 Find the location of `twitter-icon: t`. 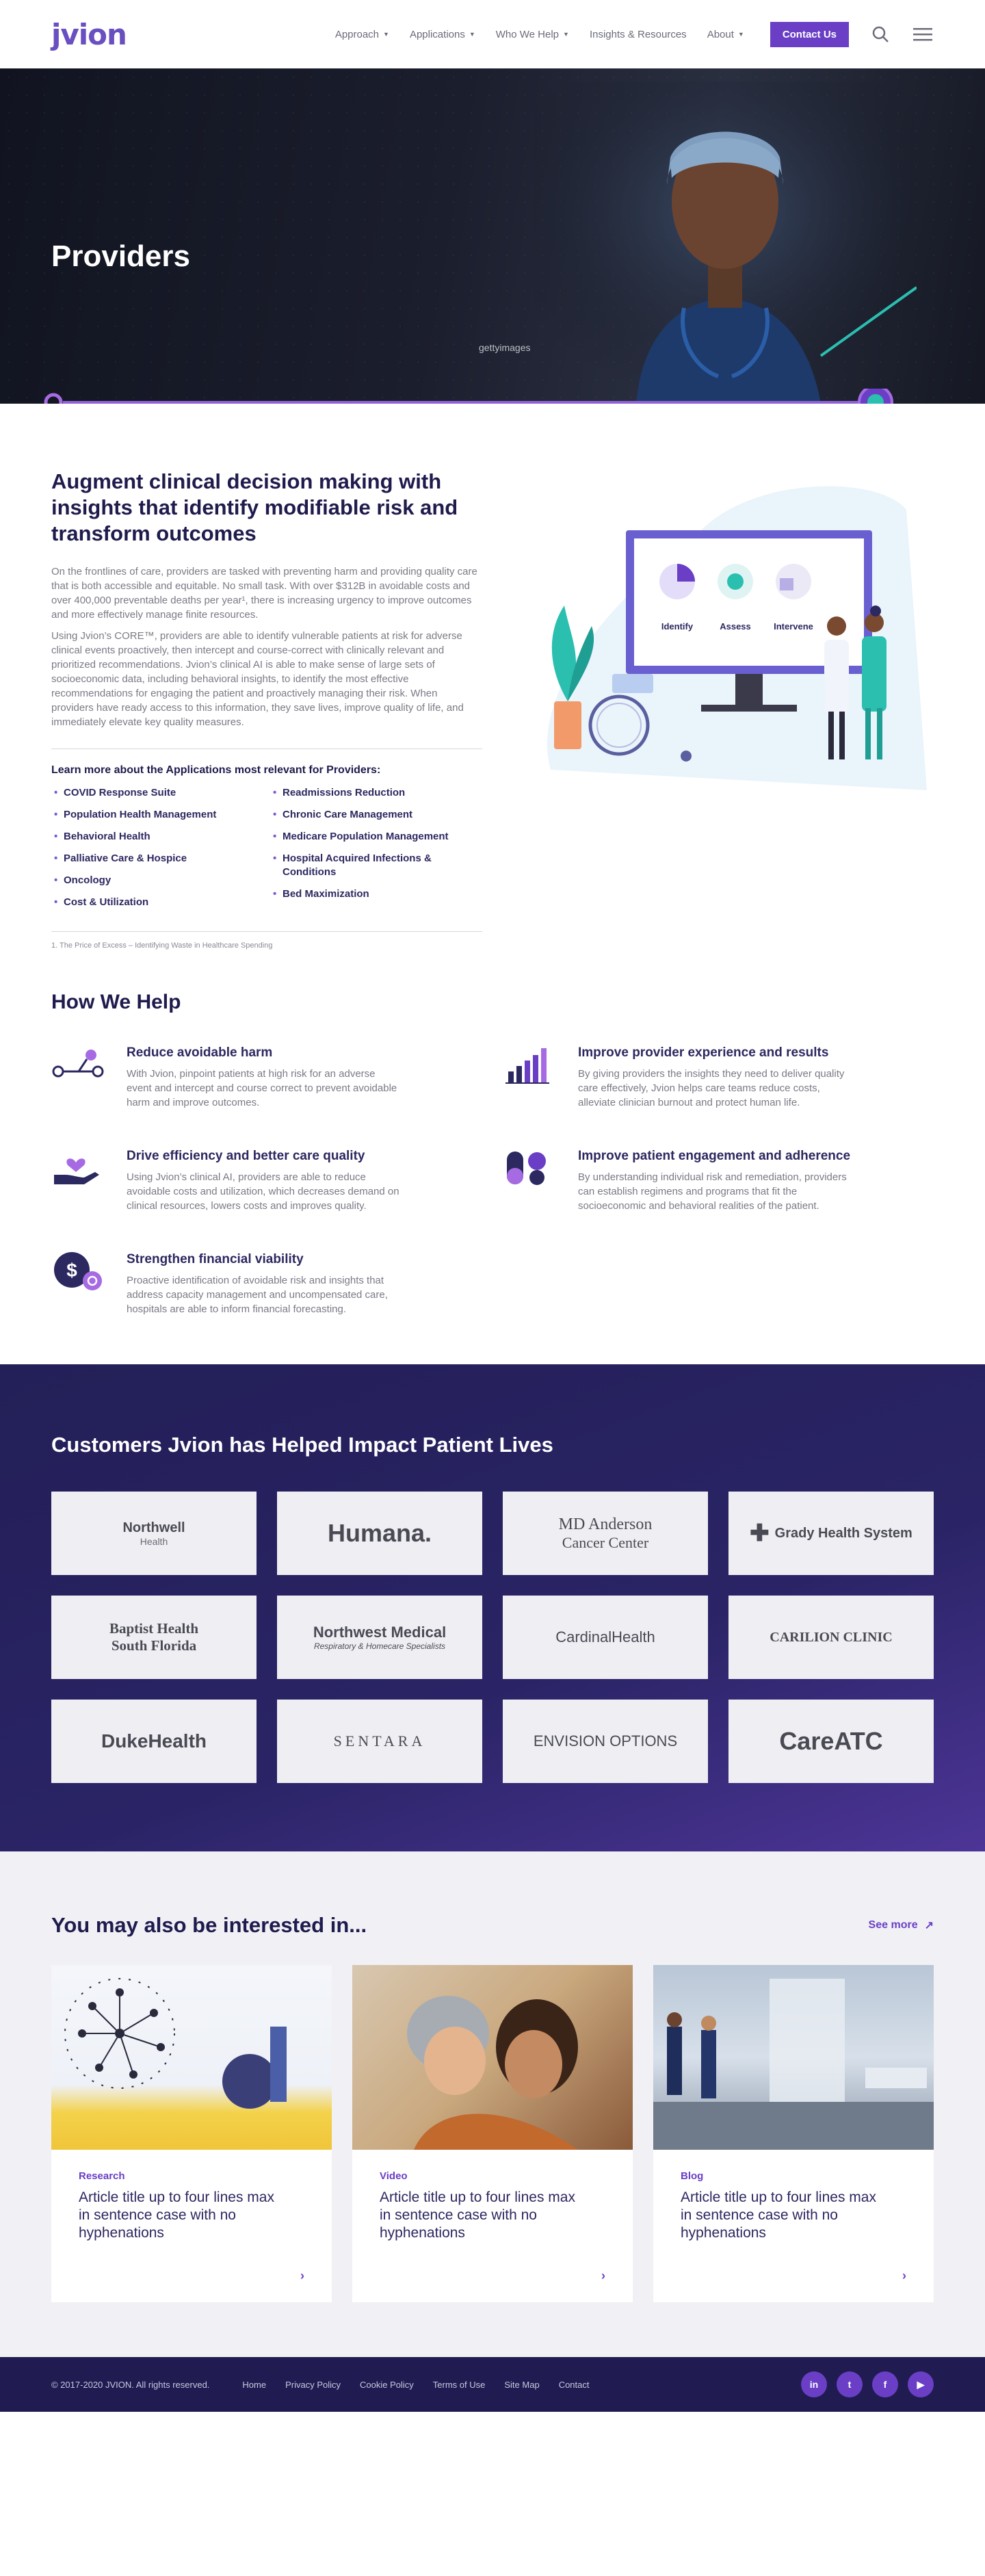

twitter-icon: t is located at coordinates (850, 2384).